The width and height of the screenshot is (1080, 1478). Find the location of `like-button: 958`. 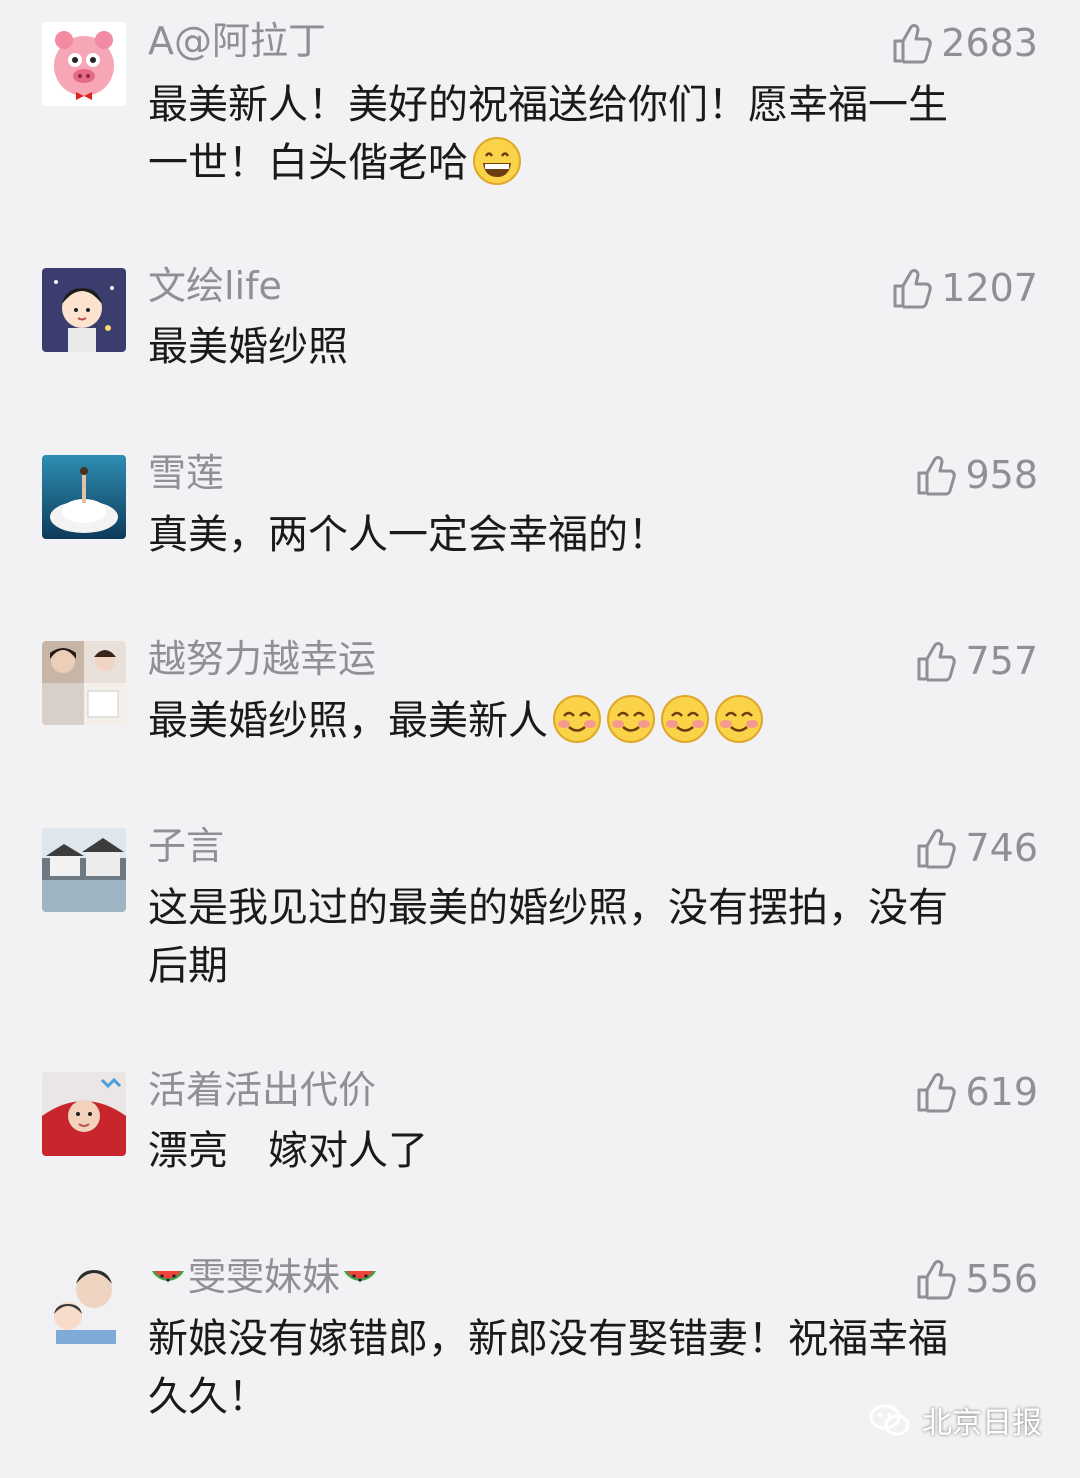

like-button: 958 is located at coordinates (975, 475).